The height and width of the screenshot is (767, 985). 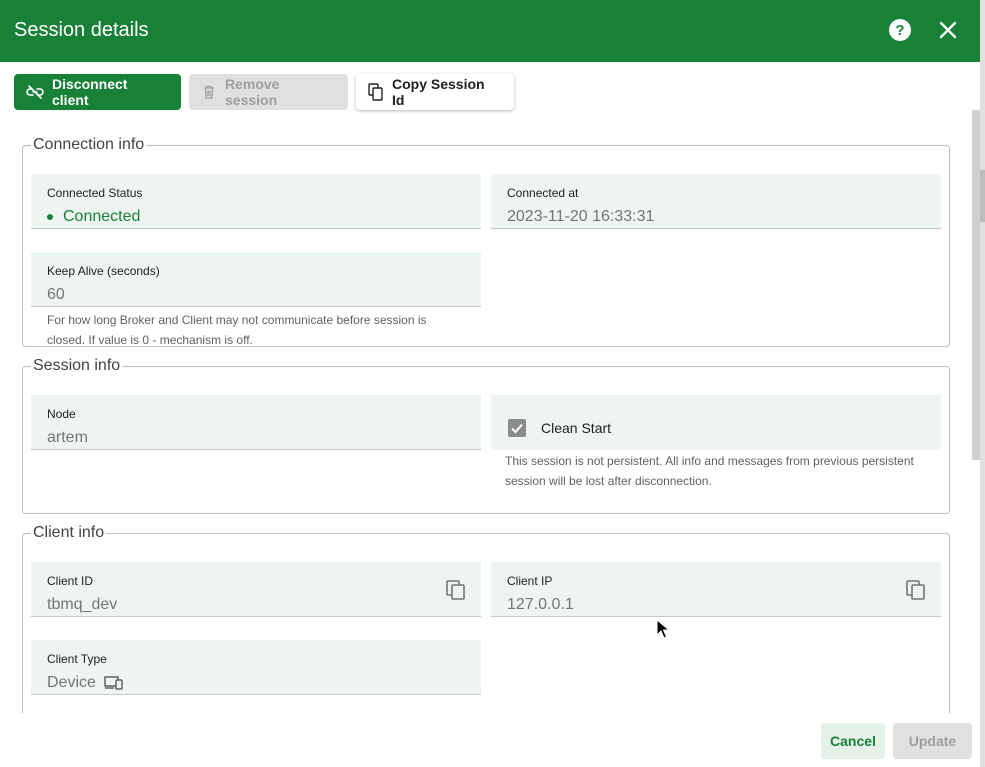 I want to click on client-type-field: Client Type Device, so click(x=256, y=667).